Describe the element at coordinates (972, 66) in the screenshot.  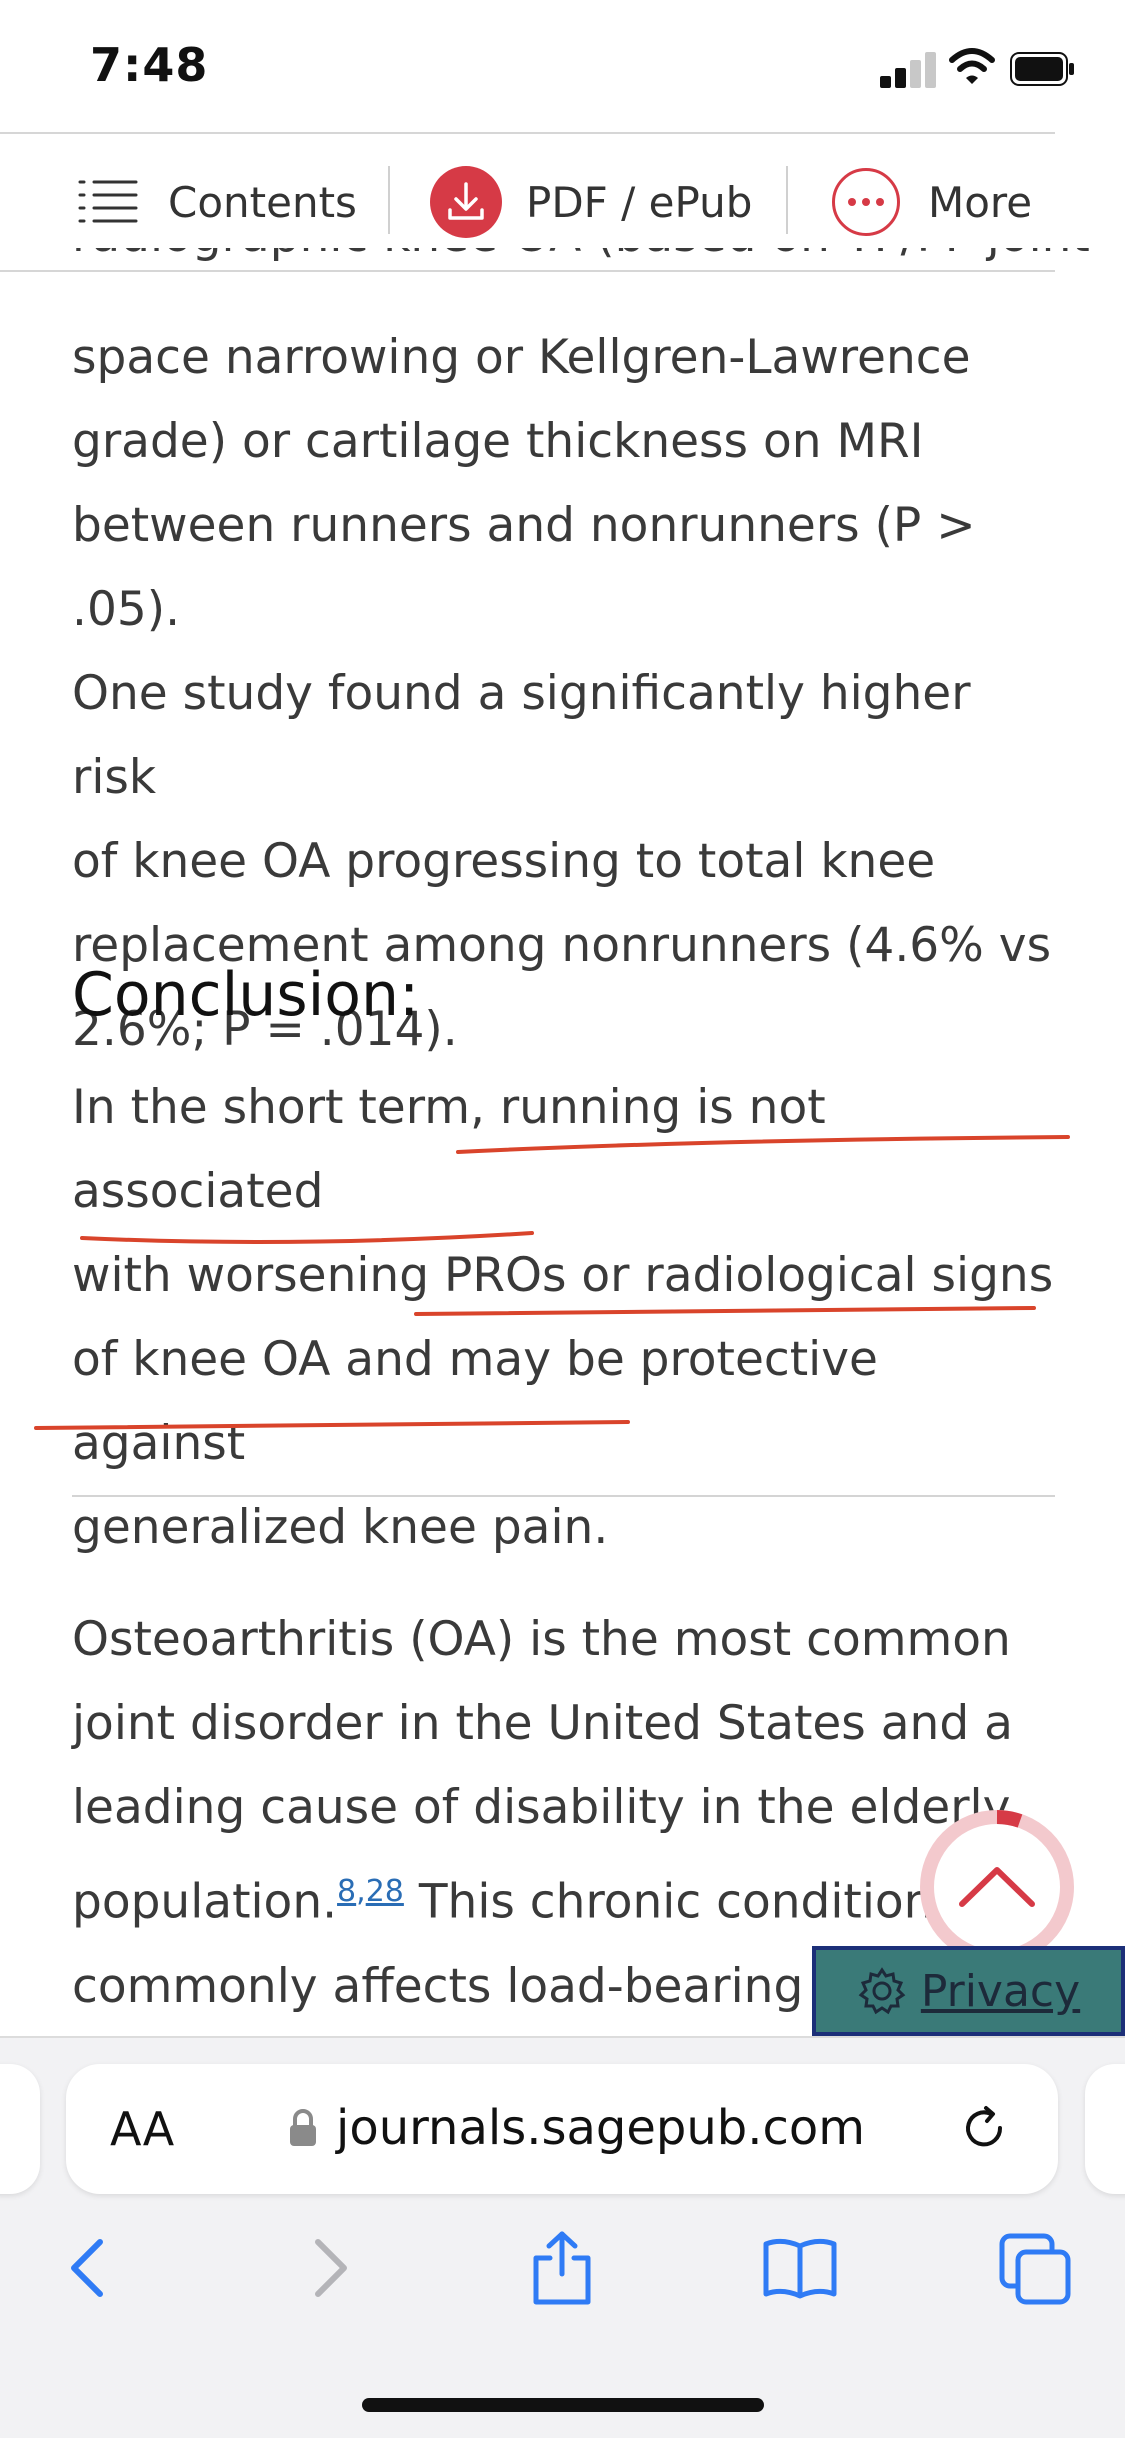
I see `wifi-icon` at that location.